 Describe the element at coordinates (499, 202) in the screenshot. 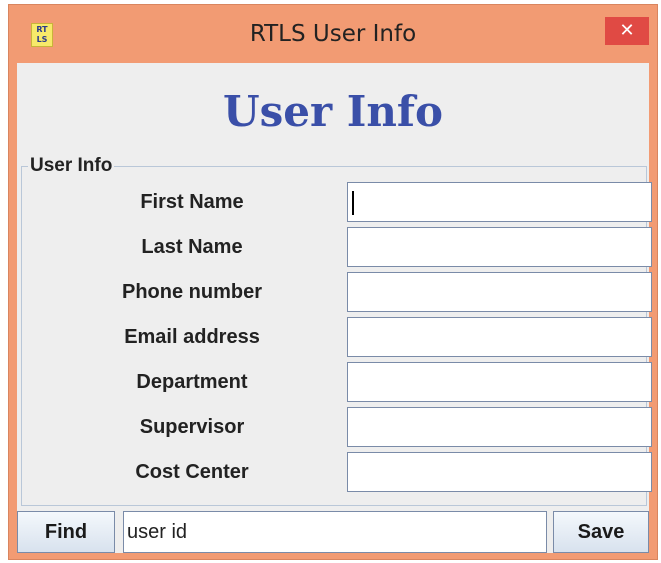

I see `first-name-field` at that location.